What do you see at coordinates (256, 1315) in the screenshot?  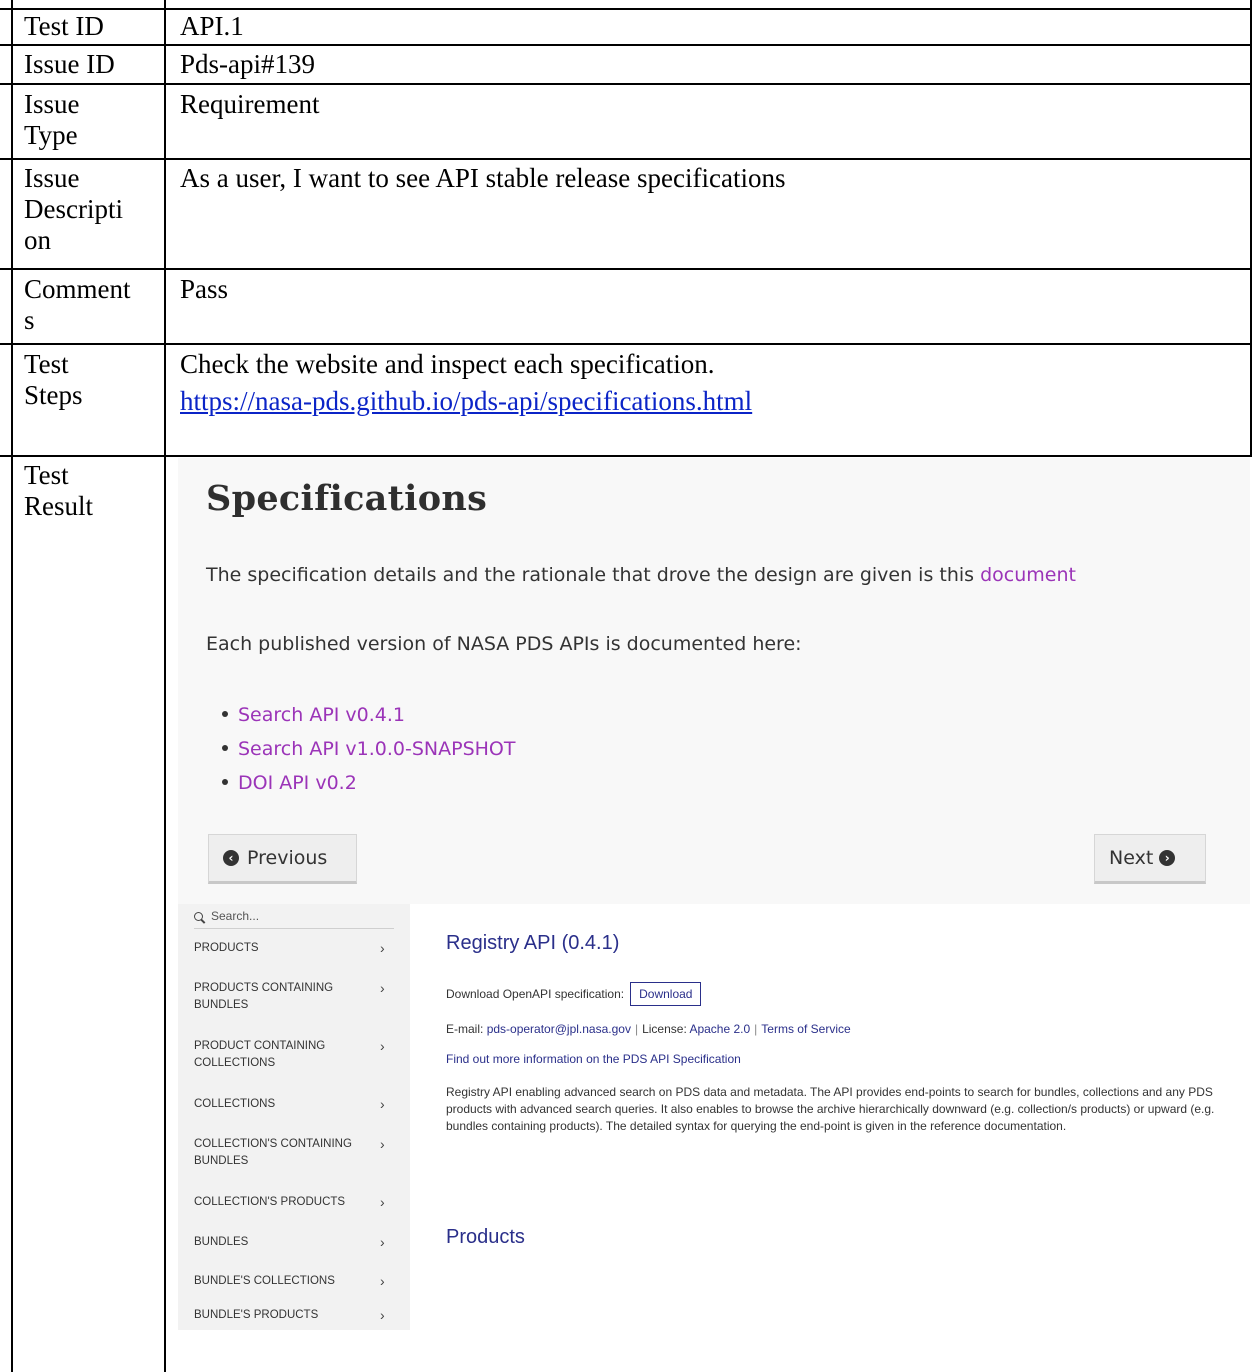 I see `sidebar-item-label: BUNDLE'S PRODUCTS` at bounding box center [256, 1315].